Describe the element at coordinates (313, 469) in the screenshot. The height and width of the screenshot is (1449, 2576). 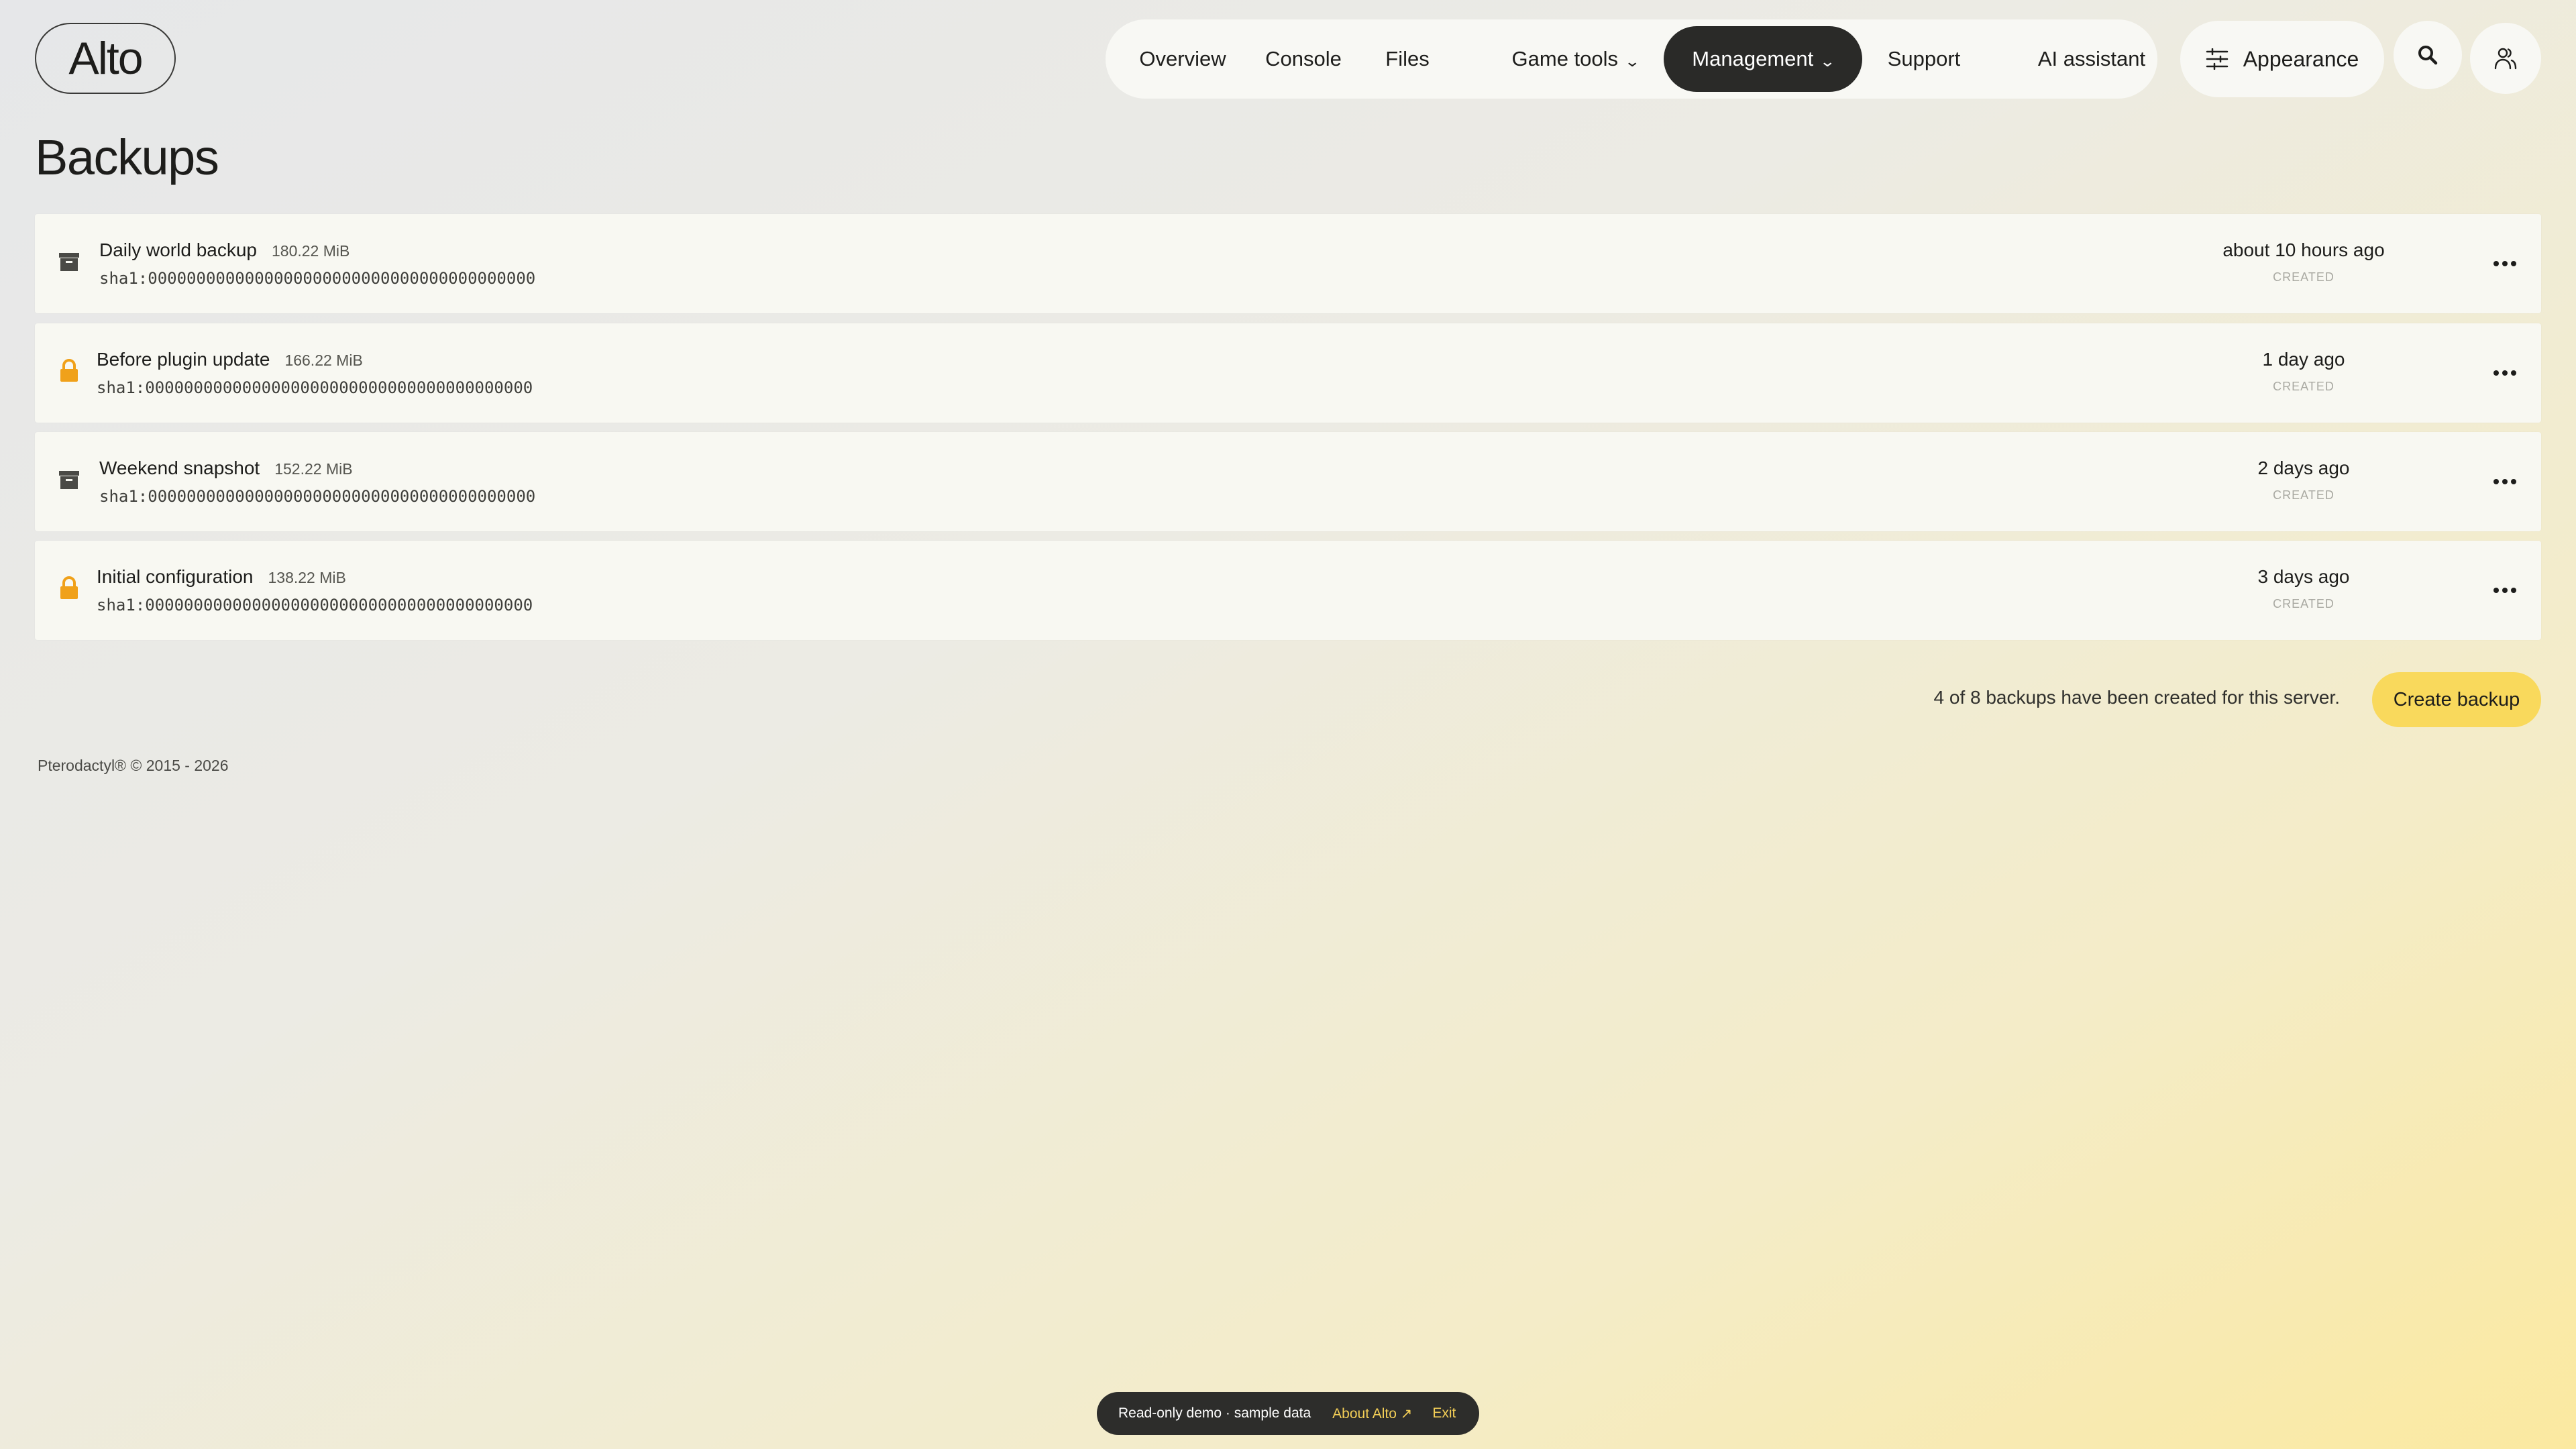
I see `backup-size: 152.22 MiB` at that location.